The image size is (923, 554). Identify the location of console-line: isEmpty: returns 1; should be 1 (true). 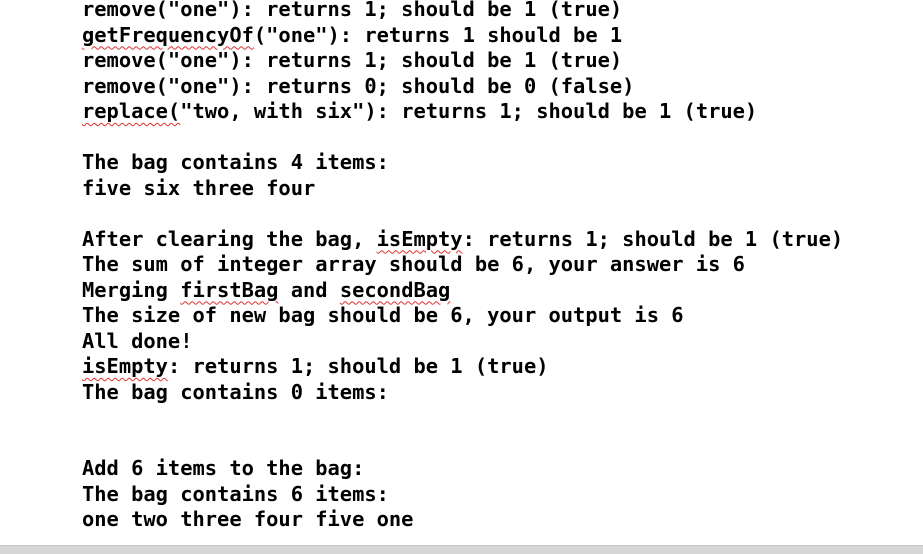
(462, 367).